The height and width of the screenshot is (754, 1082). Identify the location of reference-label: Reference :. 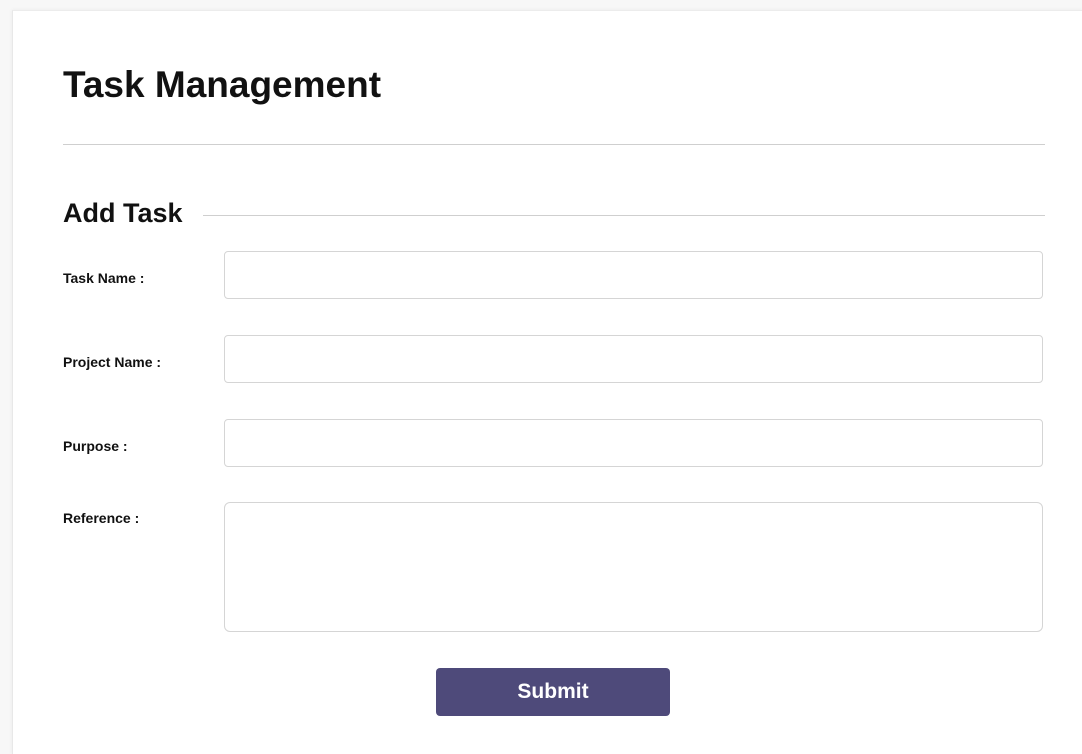
(101, 518).